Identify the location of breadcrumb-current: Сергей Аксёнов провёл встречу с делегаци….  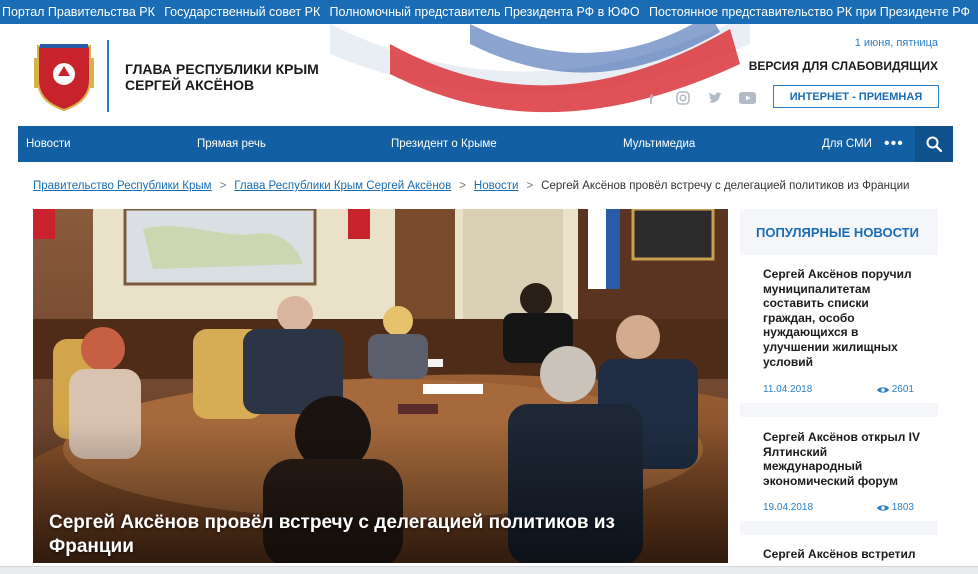
(725, 186).